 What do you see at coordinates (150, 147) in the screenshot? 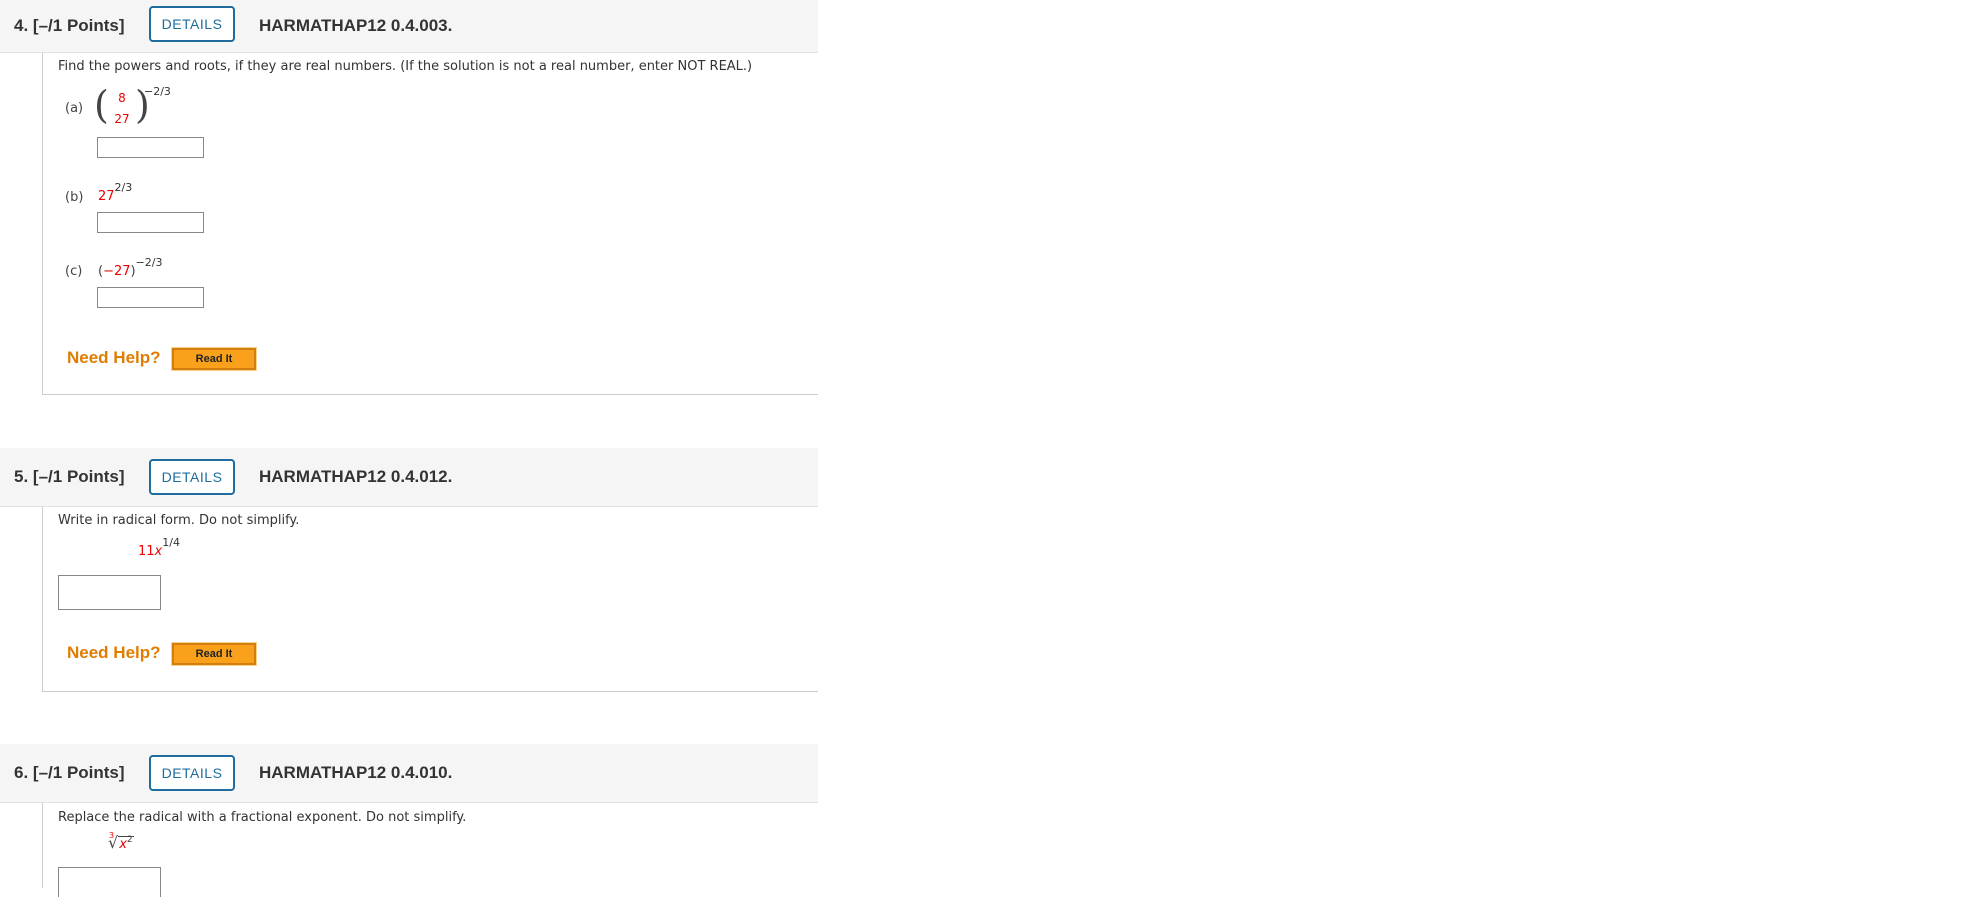
I see `part-a-answer-input` at bounding box center [150, 147].